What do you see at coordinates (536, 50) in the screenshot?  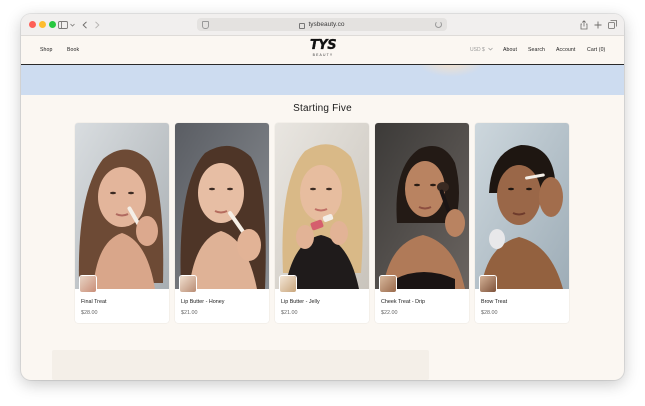 I see `nav-search: Search` at bounding box center [536, 50].